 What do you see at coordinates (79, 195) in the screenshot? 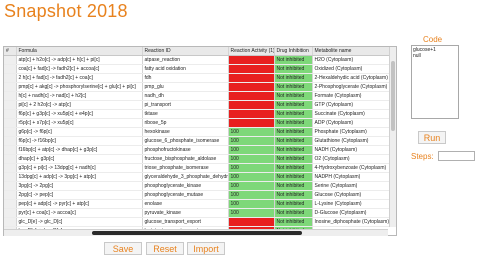
I see `formula-cell: 2pg[c] -> pep[c]` at bounding box center [79, 195].